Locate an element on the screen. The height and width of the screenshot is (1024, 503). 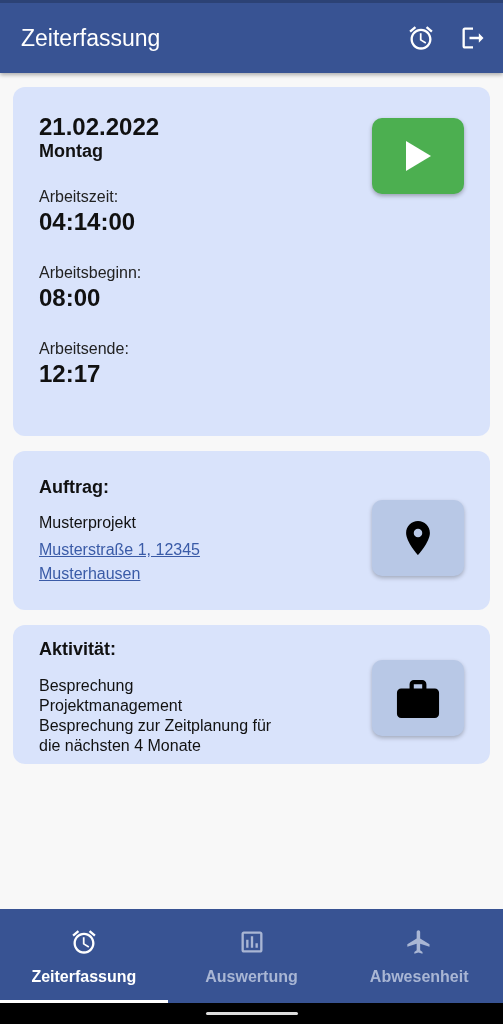
app-title: Zeiterfassung is located at coordinates (91, 38).